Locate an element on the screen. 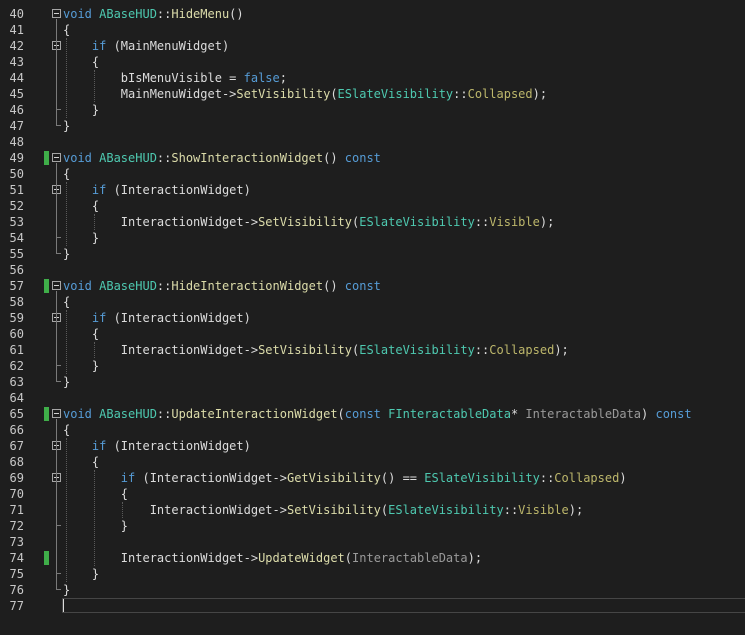  code-line: 42 if (MainMenuWidget) is located at coordinates (372, 46).